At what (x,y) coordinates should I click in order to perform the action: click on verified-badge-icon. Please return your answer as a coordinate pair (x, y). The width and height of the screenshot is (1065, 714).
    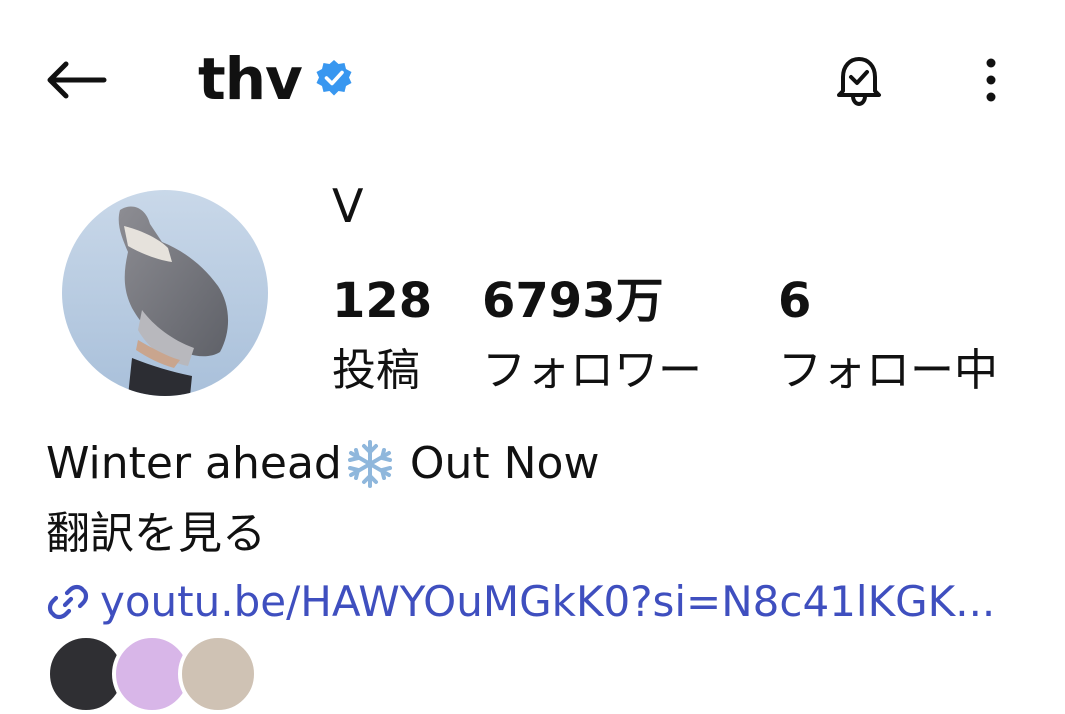
    Looking at the image, I should click on (334, 78).